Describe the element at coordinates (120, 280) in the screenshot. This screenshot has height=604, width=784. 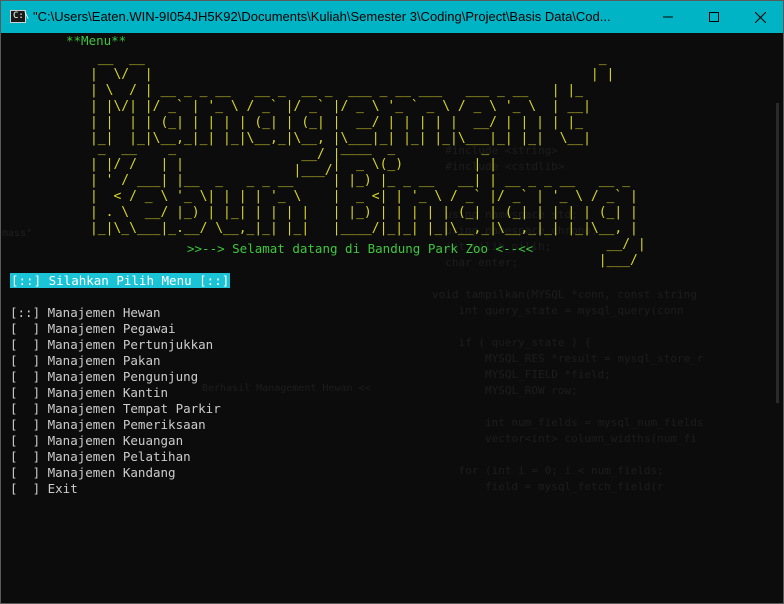
I see `menu-prompt: [::] Silahkan Pilih Menu [::]` at that location.